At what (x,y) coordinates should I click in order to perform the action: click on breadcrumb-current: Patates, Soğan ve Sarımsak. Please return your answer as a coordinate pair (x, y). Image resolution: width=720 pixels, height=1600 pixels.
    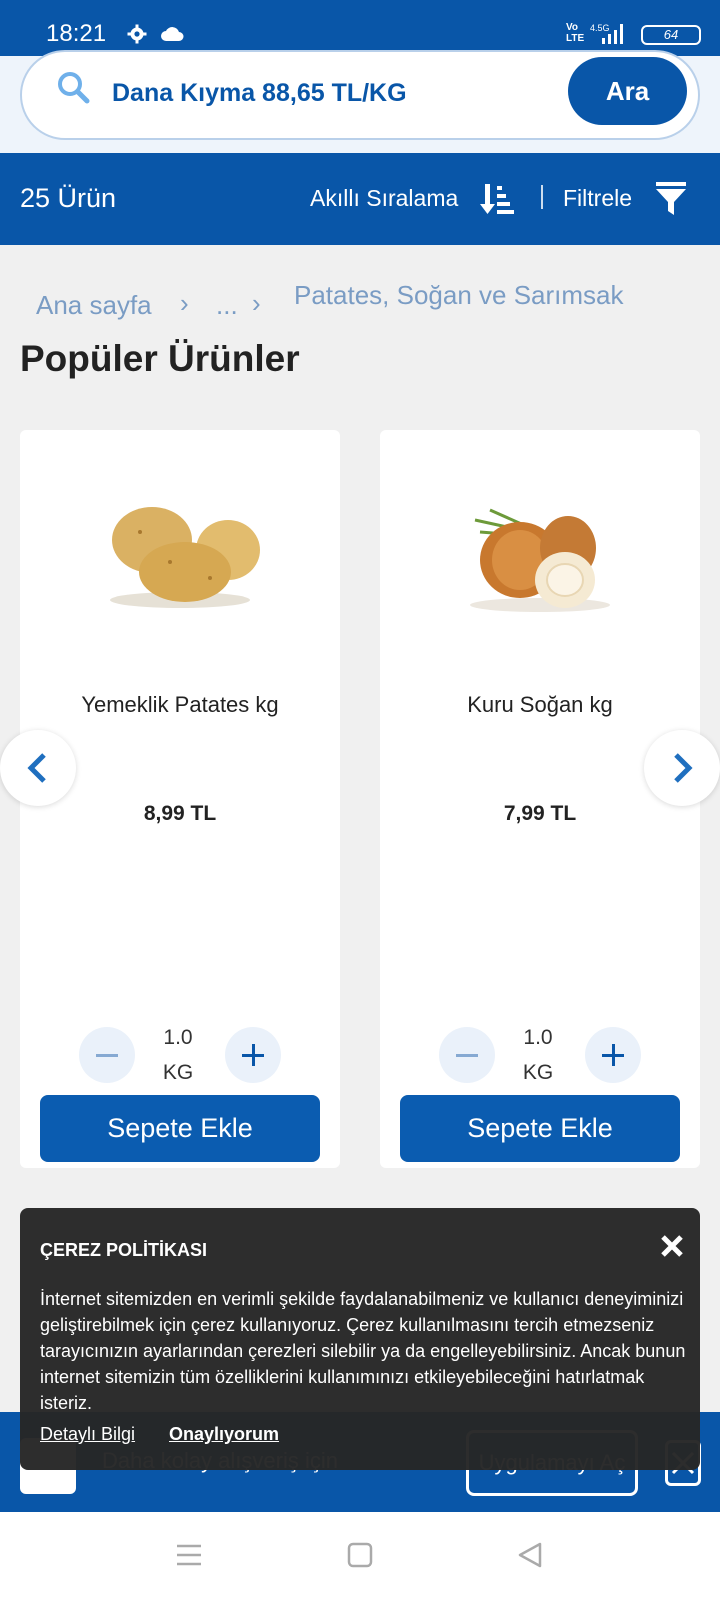
    Looking at the image, I should click on (459, 295).